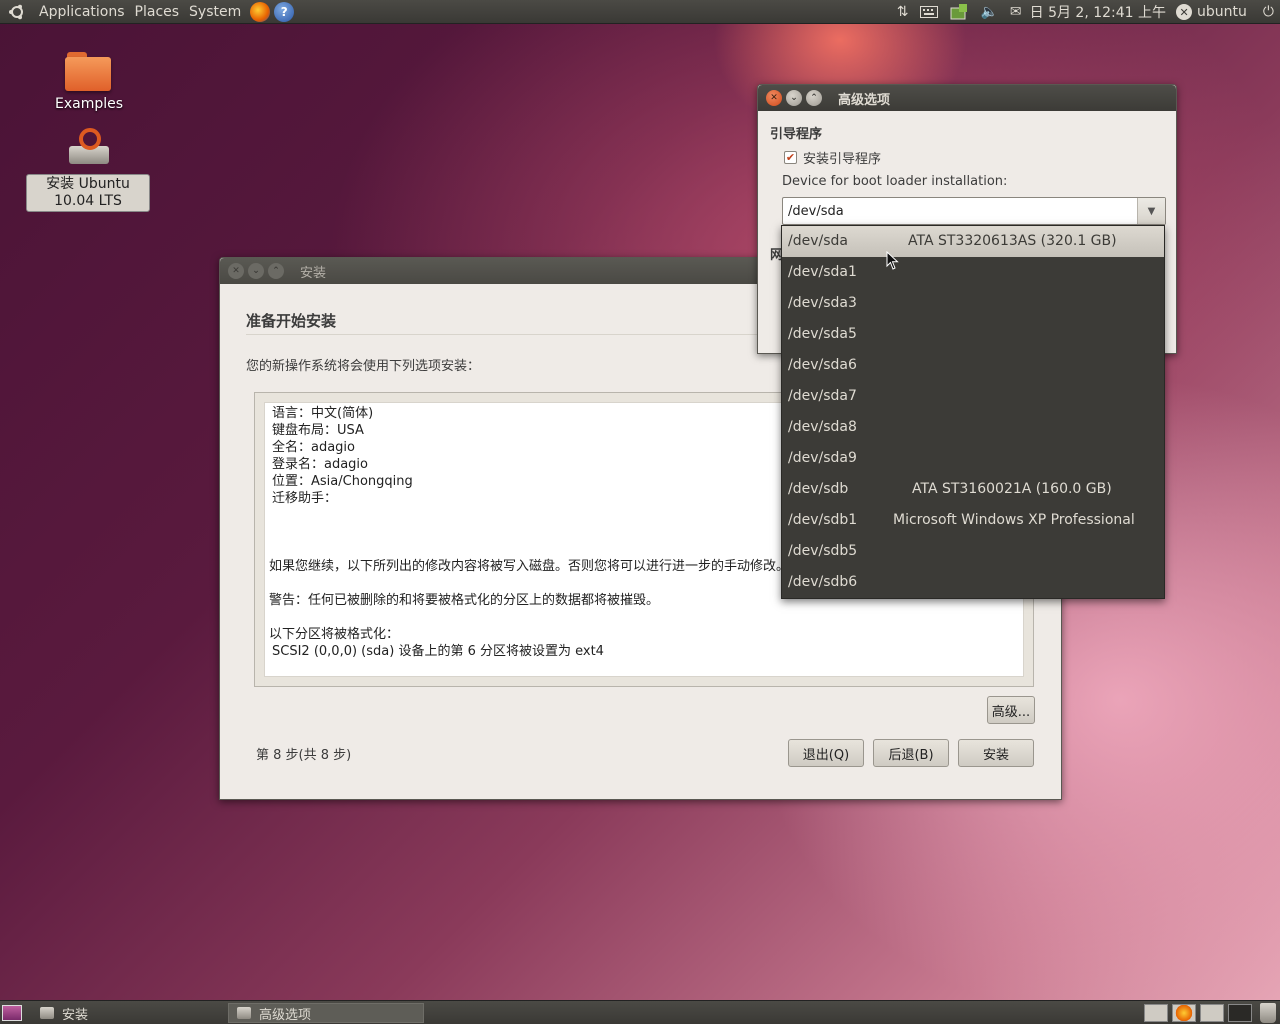 The height and width of the screenshot is (1024, 1280). I want to click on desktop-icon-label: 安装 Ubuntu 10.04 LTS, so click(88, 193).